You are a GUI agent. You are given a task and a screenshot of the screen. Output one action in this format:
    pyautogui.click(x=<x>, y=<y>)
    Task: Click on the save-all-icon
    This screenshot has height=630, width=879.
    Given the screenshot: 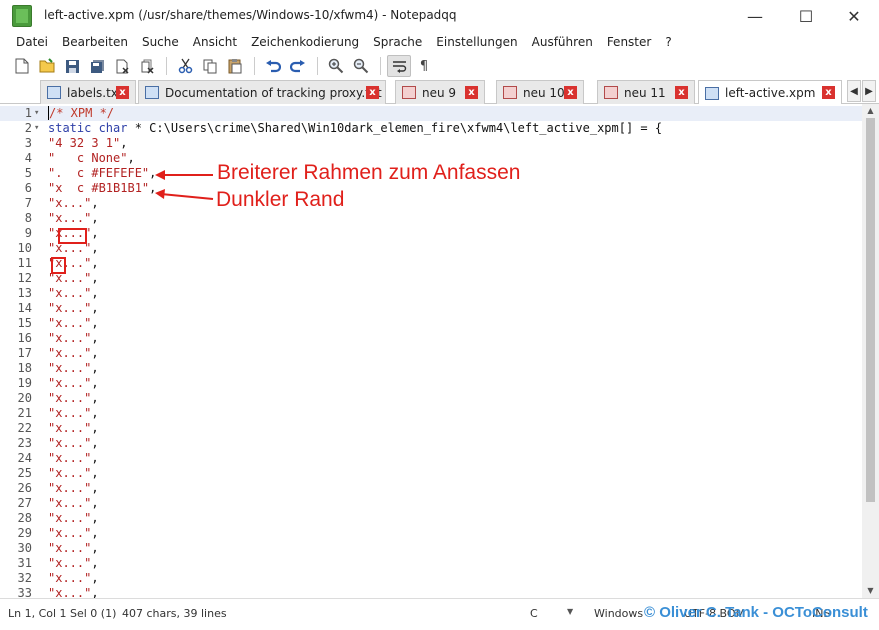 What is the action you would take?
    pyautogui.click(x=97, y=66)
    